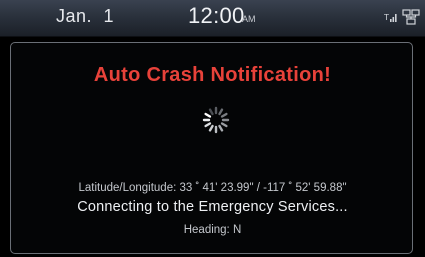  What do you see at coordinates (216, 15) in the screenshot?
I see `status-time: 12:00` at bounding box center [216, 15].